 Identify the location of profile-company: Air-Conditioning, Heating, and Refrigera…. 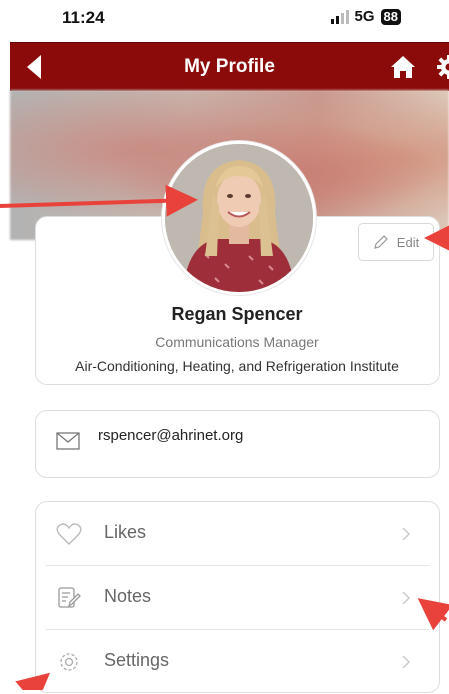
(224, 366).